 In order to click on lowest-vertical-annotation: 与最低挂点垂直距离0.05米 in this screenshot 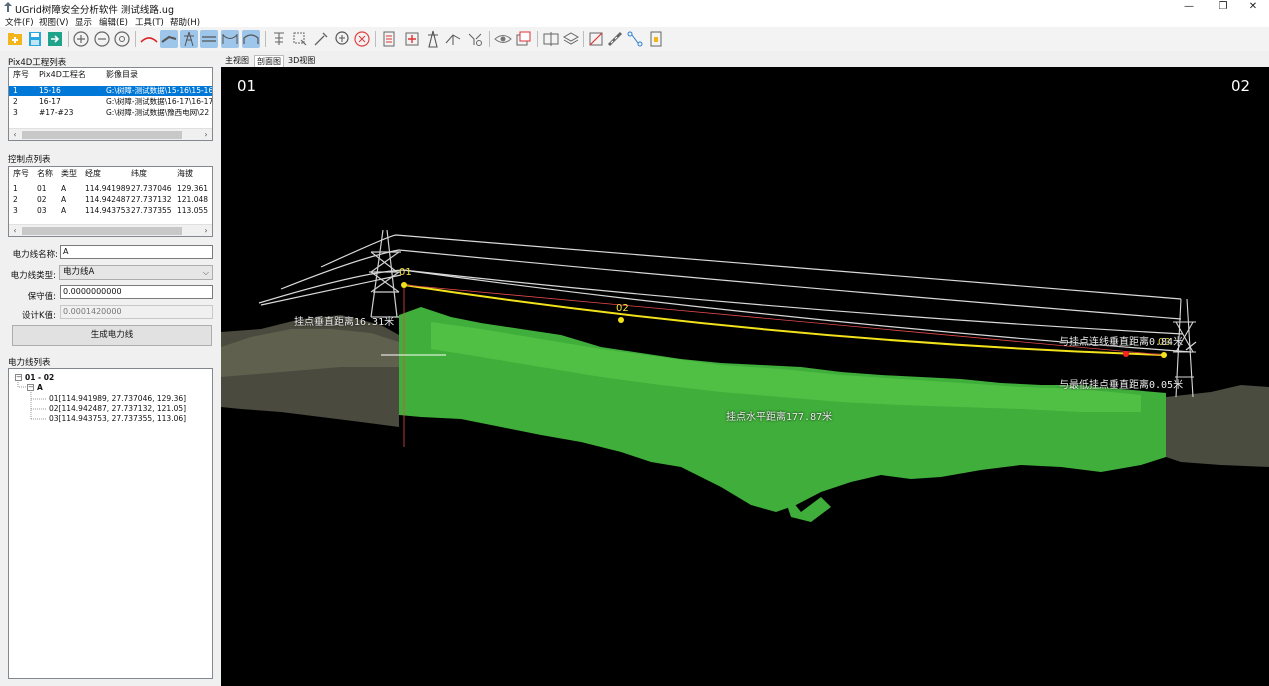, I will do `click(1121, 385)`.